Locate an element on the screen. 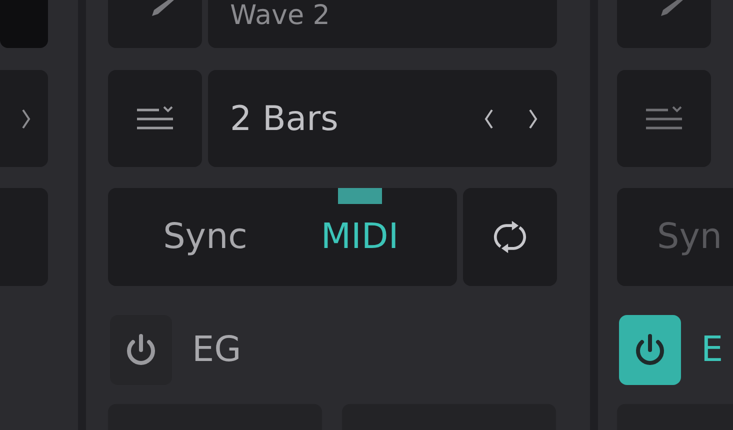 The width and height of the screenshot is (733, 430). length-value: 2 Bars is located at coordinates (285, 118).